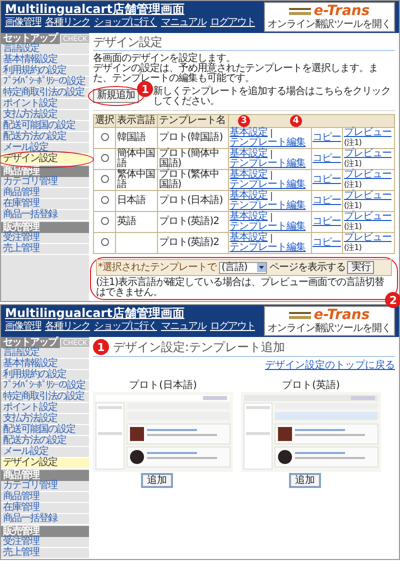  I want to click on run-button: 実行, so click(360, 267).